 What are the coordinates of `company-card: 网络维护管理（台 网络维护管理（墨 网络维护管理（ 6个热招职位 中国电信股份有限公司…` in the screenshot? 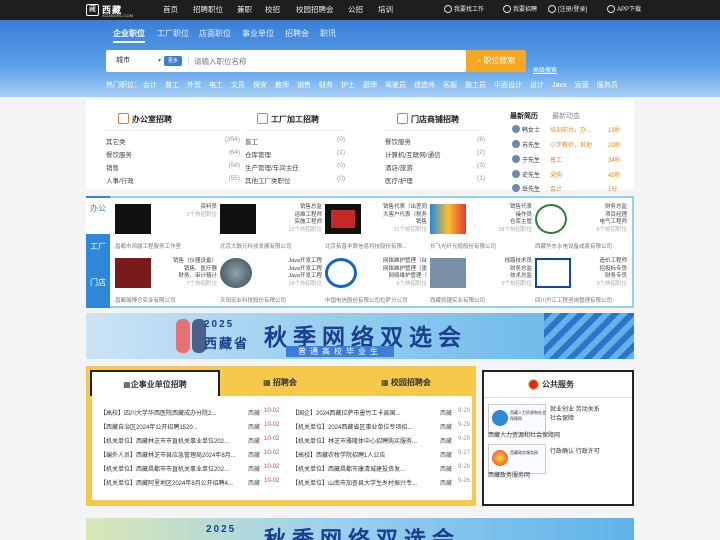 It's located at (377, 280).